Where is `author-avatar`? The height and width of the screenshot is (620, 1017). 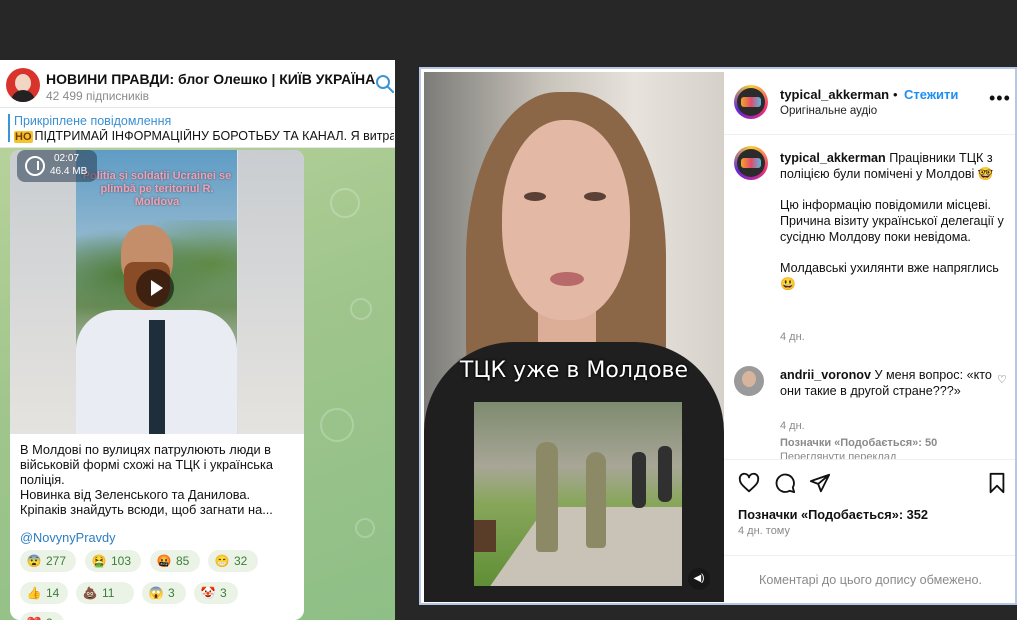 author-avatar is located at coordinates (751, 102).